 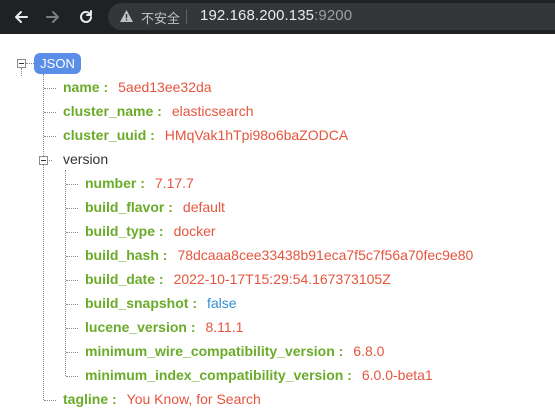 I want to click on field-row-build-snapshot: build_snapshot : false, so click(x=161, y=303).